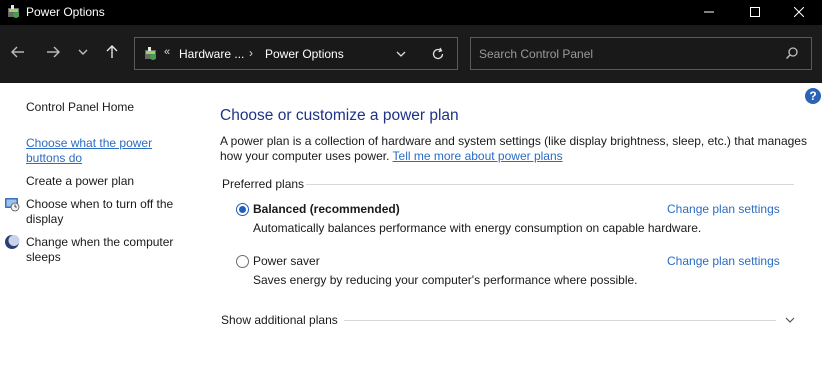  What do you see at coordinates (12, 204) in the screenshot?
I see `display-power-icon` at bounding box center [12, 204].